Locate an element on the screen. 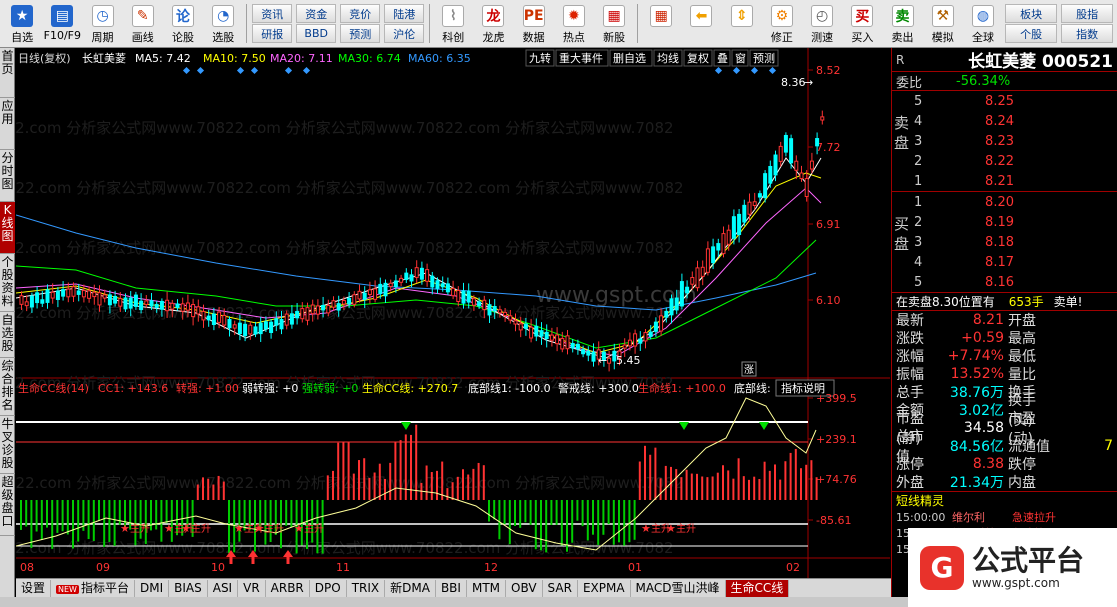 The height and width of the screenshot is (607, 1117). indicator-tab: ASI is located at coordinates (223, 588).